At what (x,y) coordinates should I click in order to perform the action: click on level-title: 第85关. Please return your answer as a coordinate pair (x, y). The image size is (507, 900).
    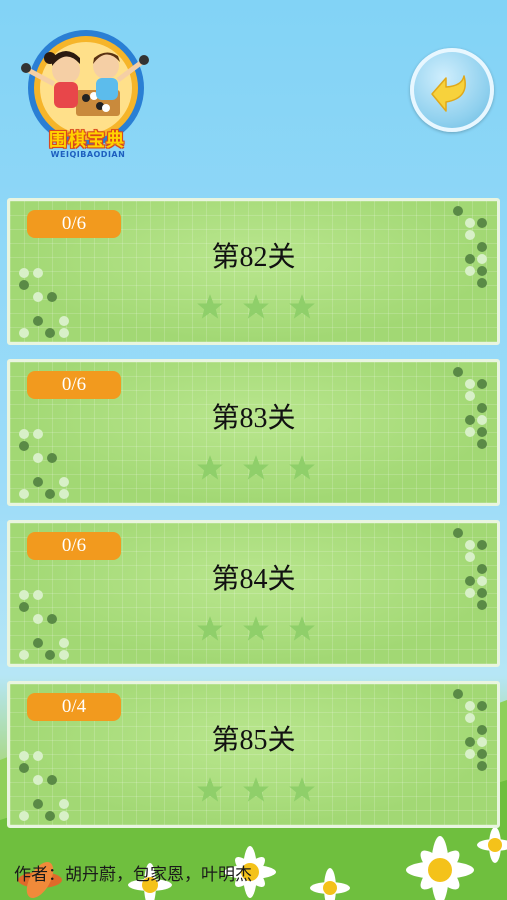
    Looking at the image, I should click on (253, 740).